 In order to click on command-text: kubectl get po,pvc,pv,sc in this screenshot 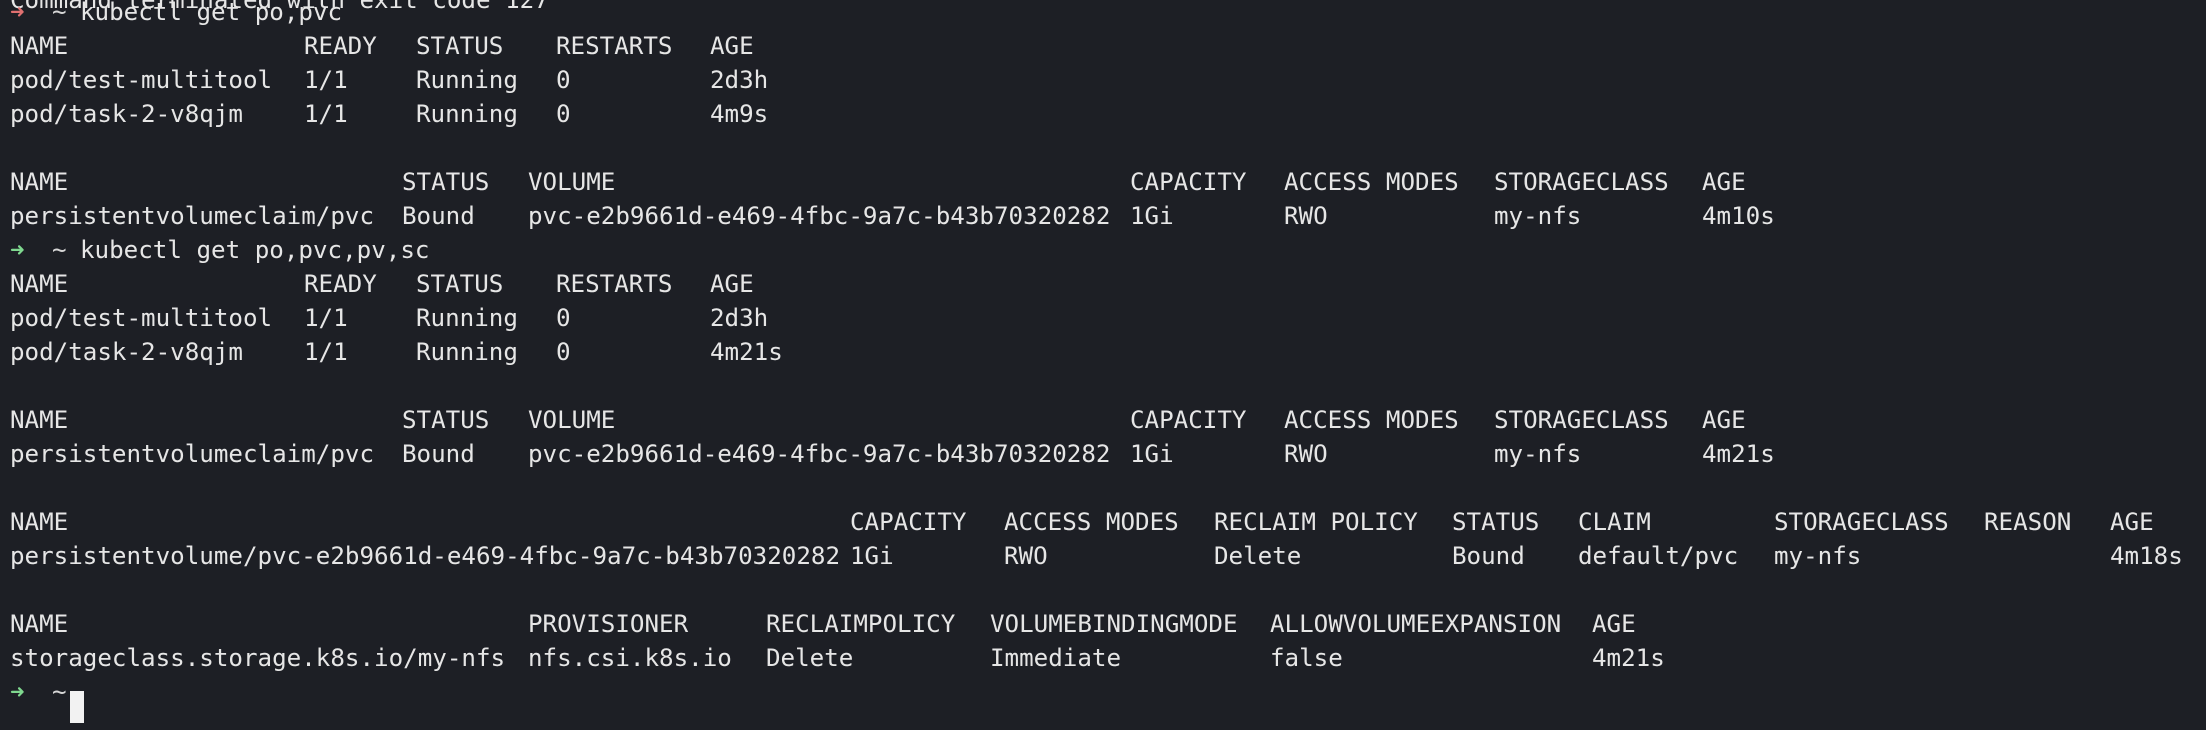, I will do `click(255, 250)`.